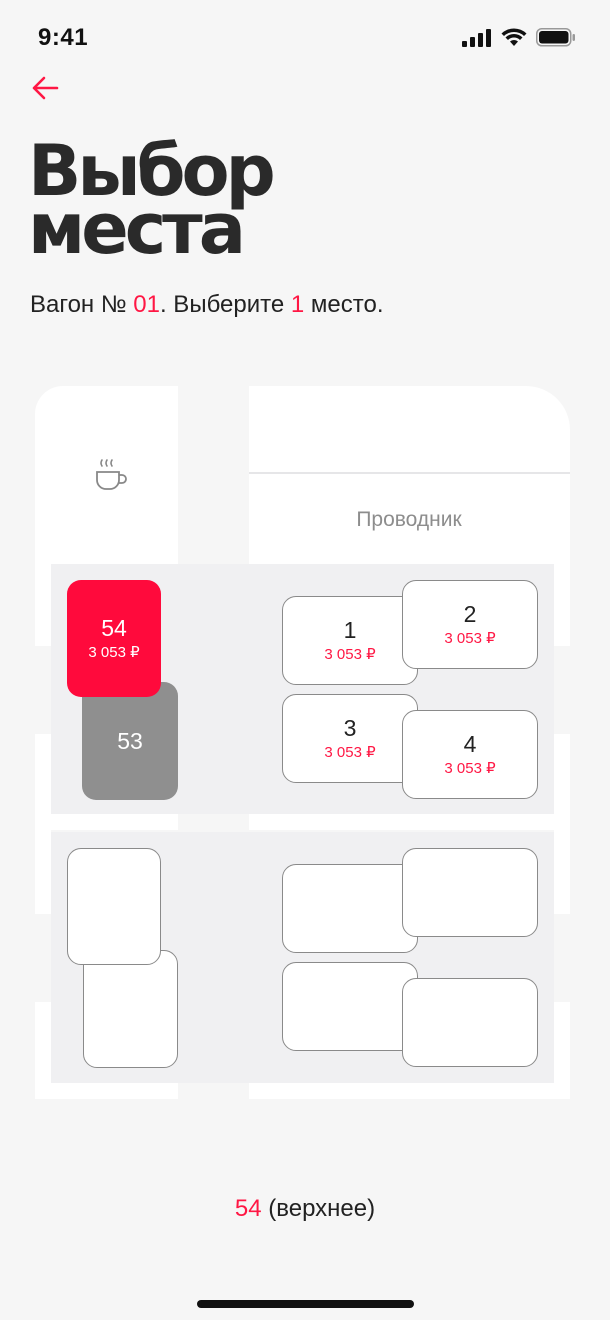  I want to click on arrow-left-icon, so click(45, 90).